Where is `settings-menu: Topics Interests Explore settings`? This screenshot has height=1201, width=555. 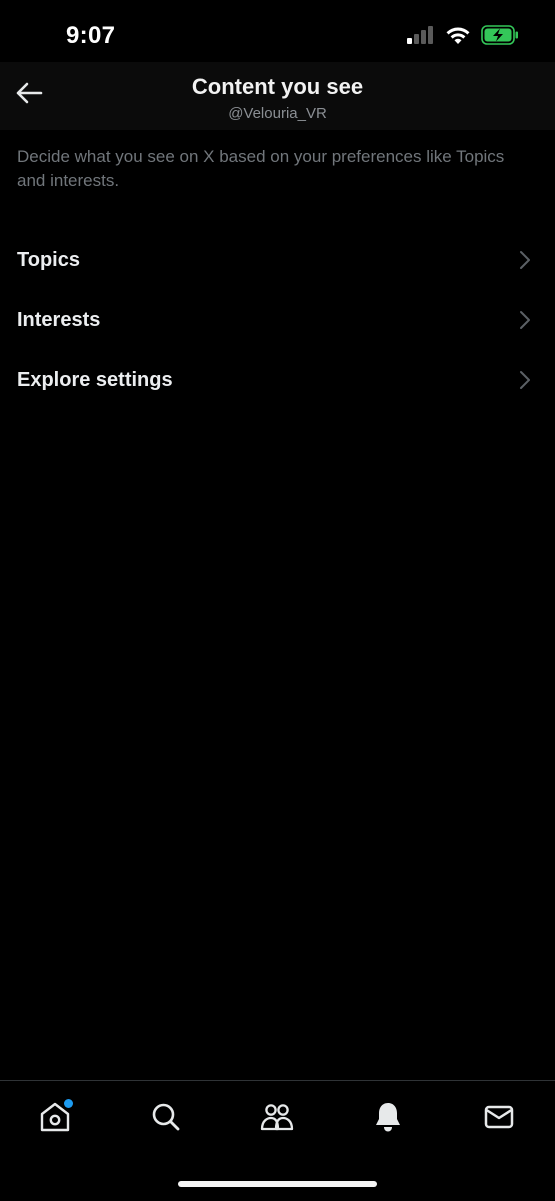
settings-menu: Topics Interests Explore settings is located at coordinates (277, 320).